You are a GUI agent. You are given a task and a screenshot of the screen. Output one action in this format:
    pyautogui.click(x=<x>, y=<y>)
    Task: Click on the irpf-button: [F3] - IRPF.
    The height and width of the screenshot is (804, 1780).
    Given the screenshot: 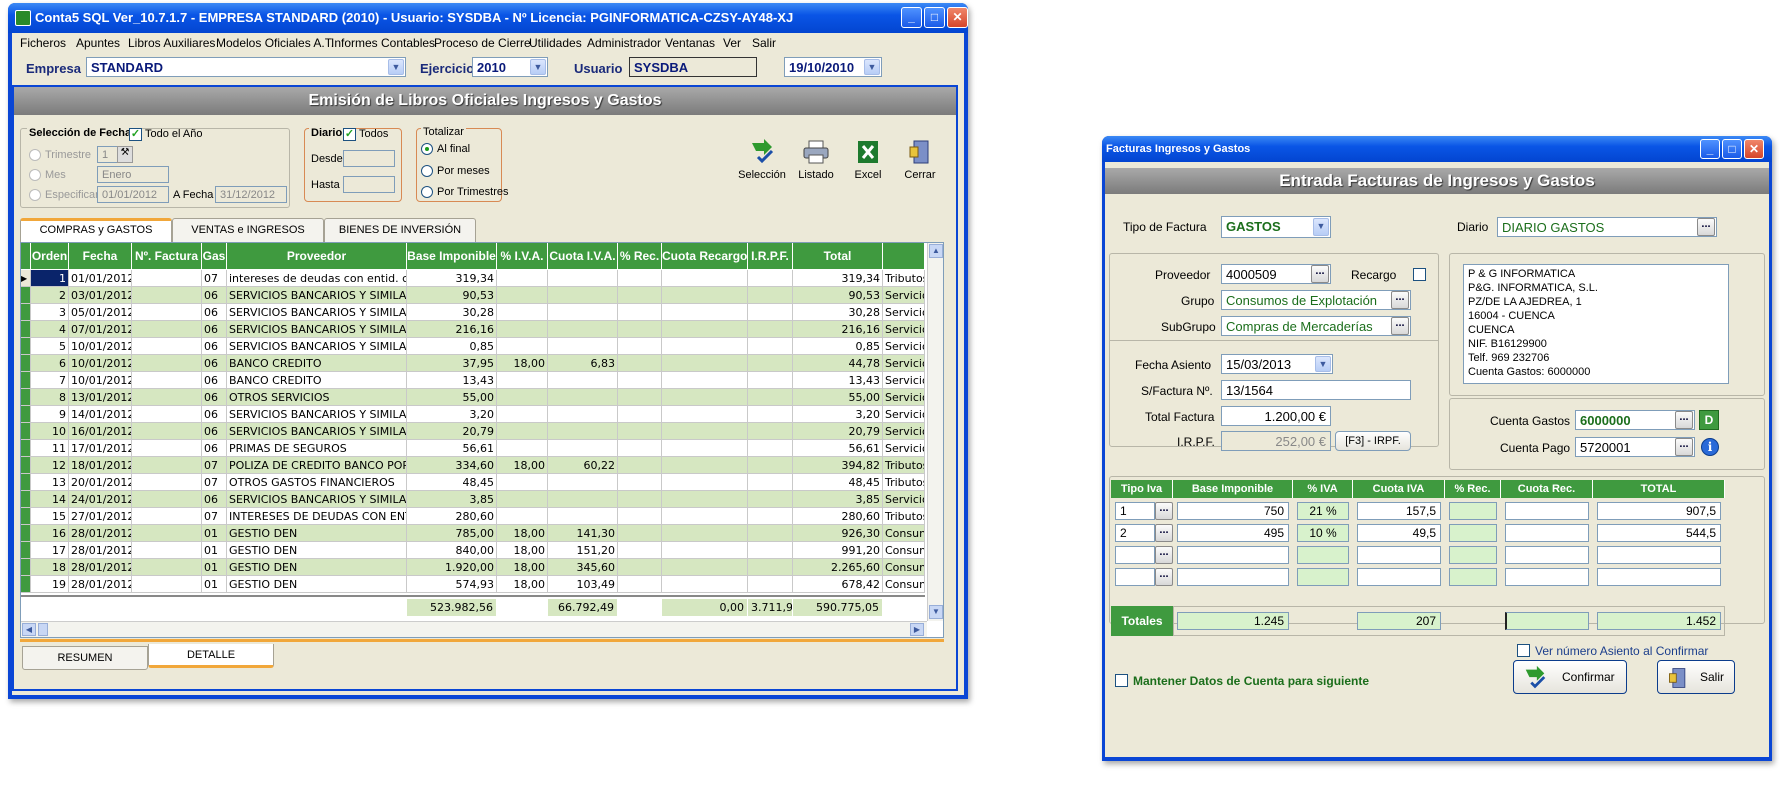 What is the action you would take?
    pyautogui.click(x=1373, y=441)
    